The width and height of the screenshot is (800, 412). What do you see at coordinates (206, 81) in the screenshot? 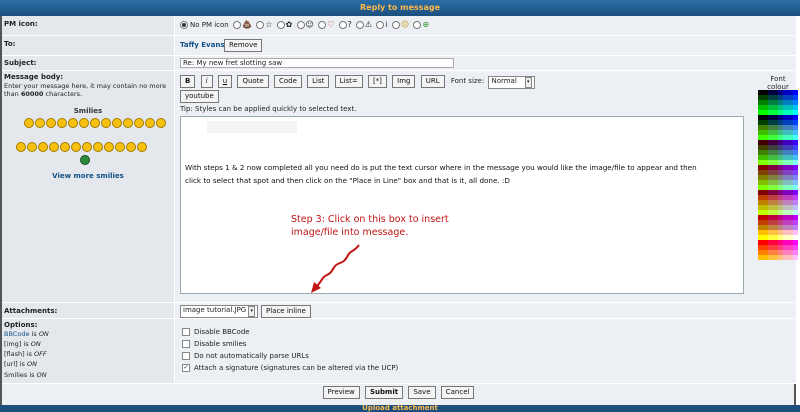
I see `italic-button: i` at bounding box center [206, 81].